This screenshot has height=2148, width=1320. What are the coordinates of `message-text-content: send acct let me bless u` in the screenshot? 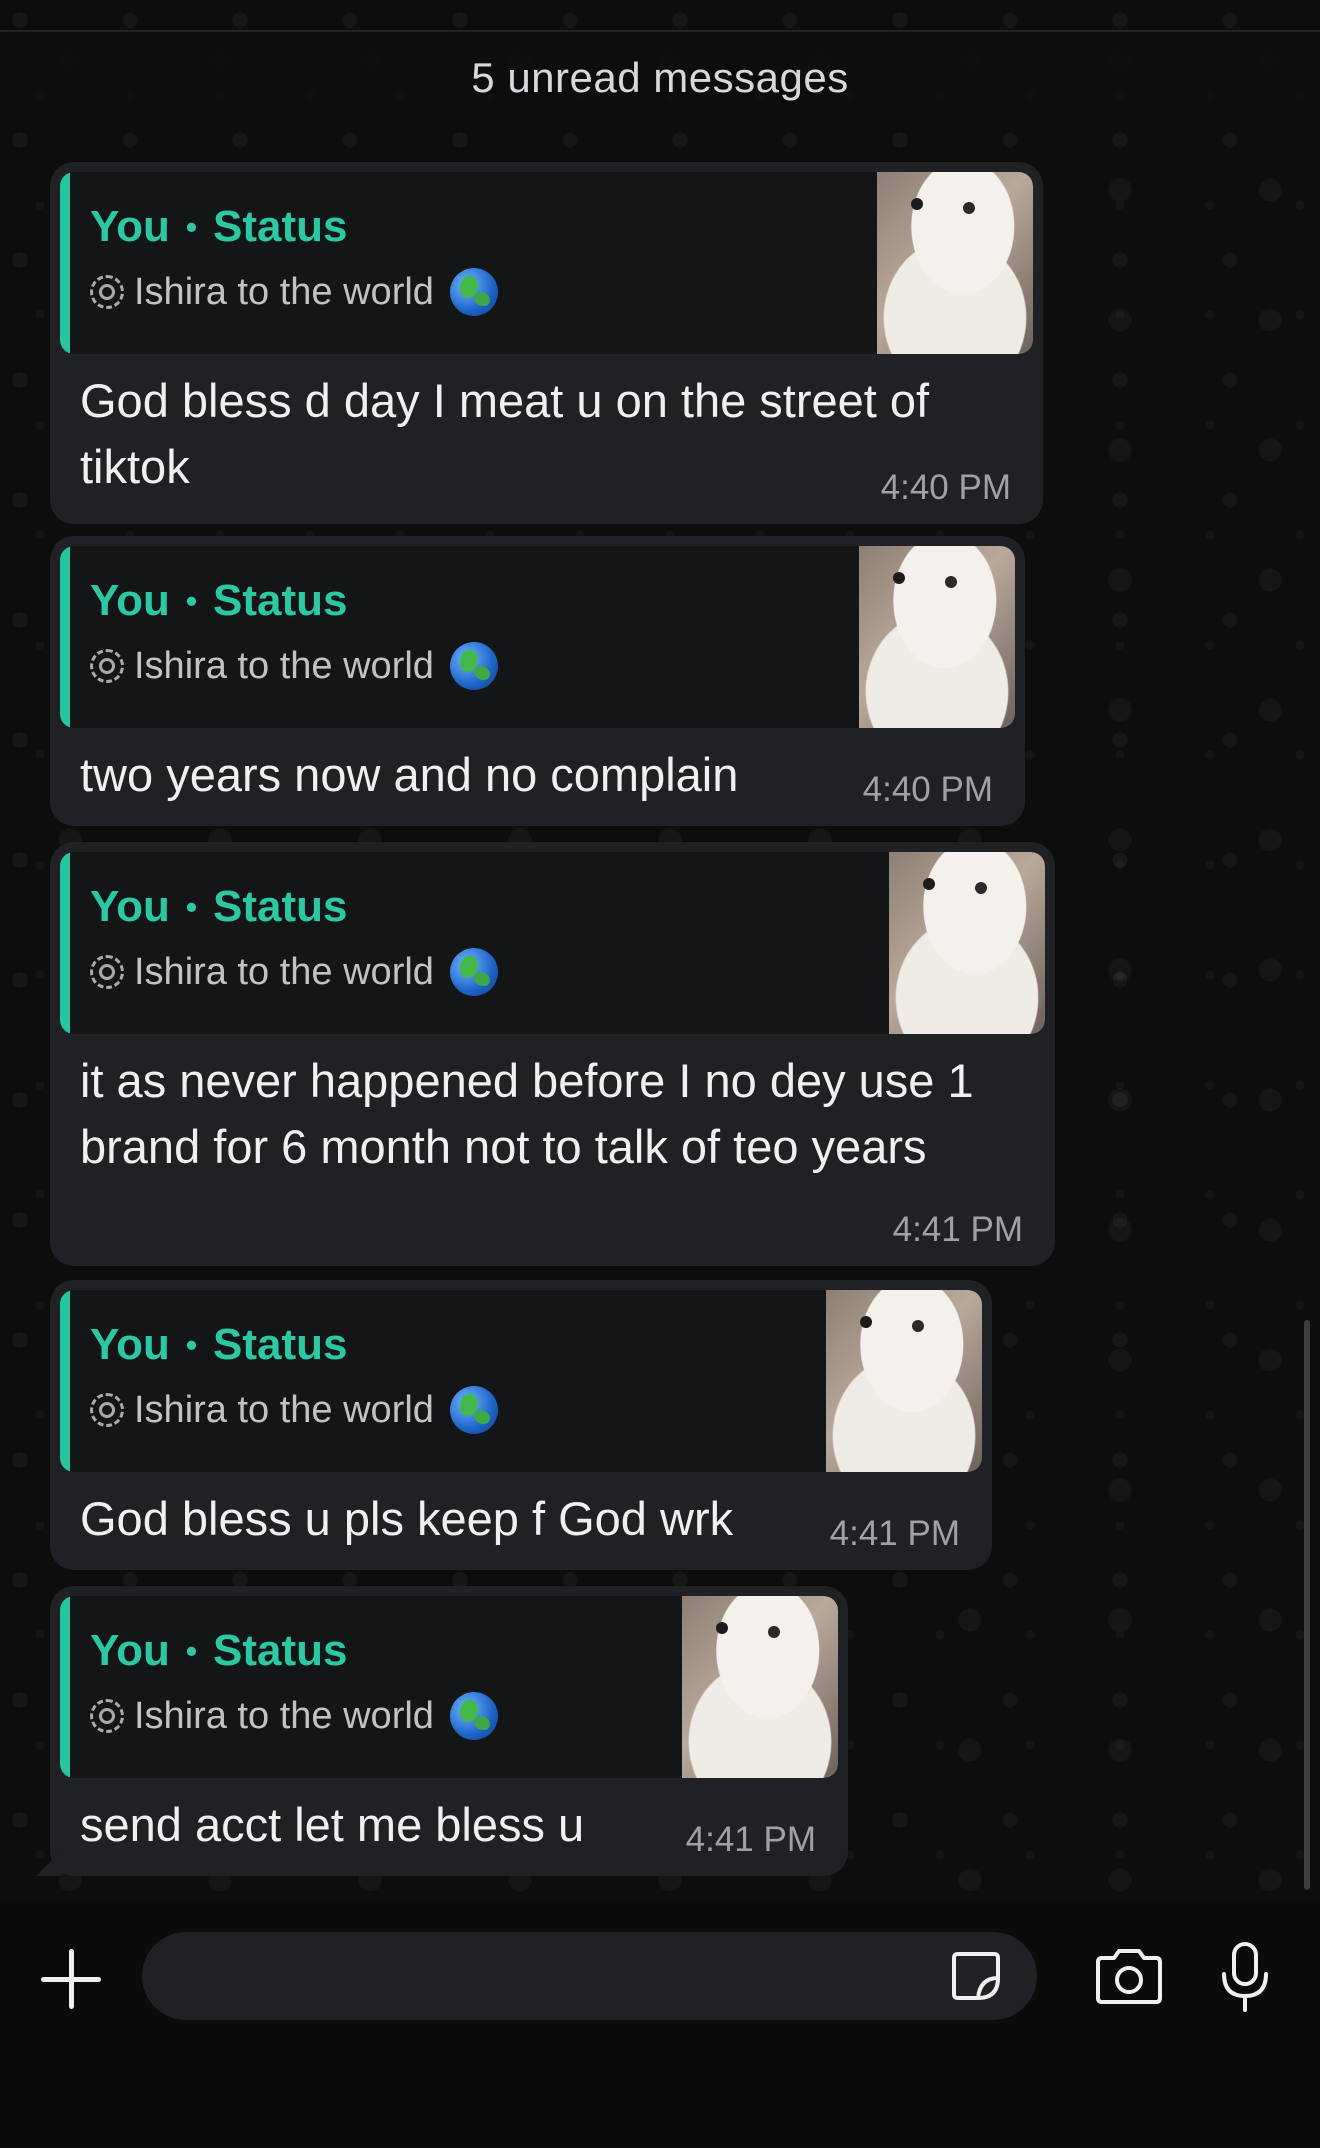 It's located at (332, 1824).